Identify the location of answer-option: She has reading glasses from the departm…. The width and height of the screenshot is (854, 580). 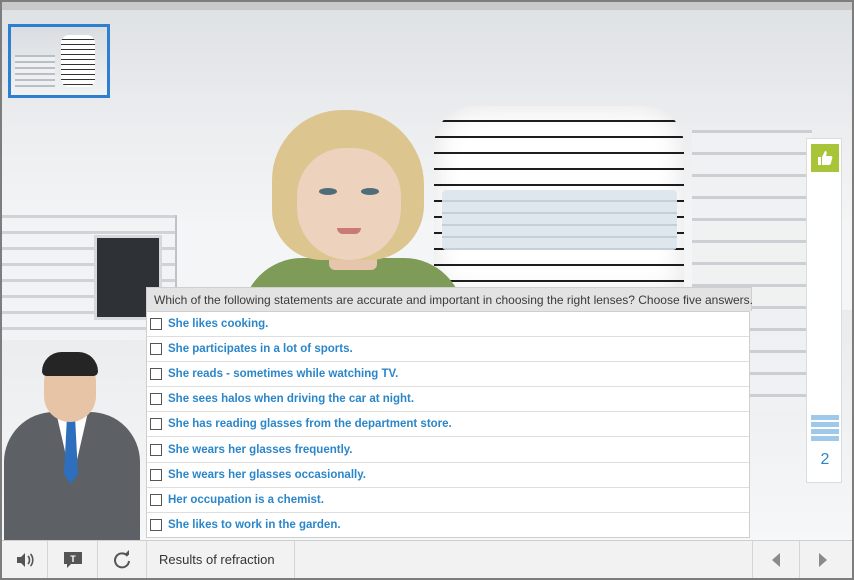
(448, 425).